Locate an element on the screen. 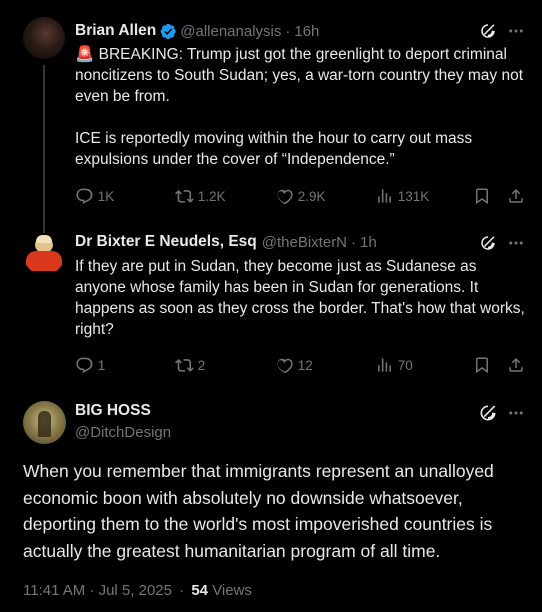 The image size is (542, 612). like-button: 2.9K is located at coordinates (325, 196).